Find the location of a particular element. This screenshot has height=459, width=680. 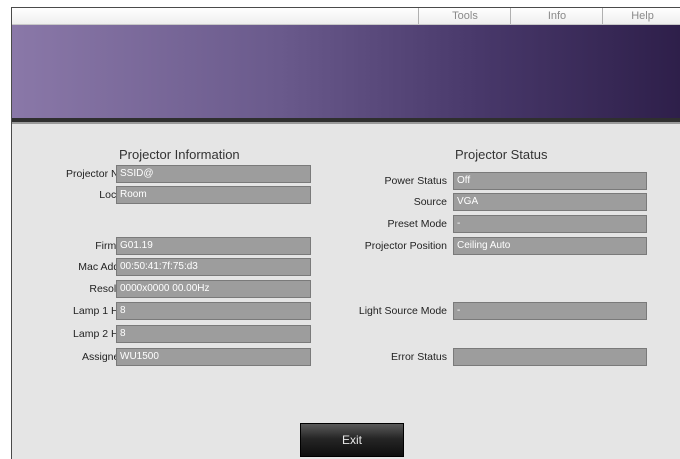

mac-address-field: 00:50:41:7f:75:d3 is located at coordinates (213, 267).